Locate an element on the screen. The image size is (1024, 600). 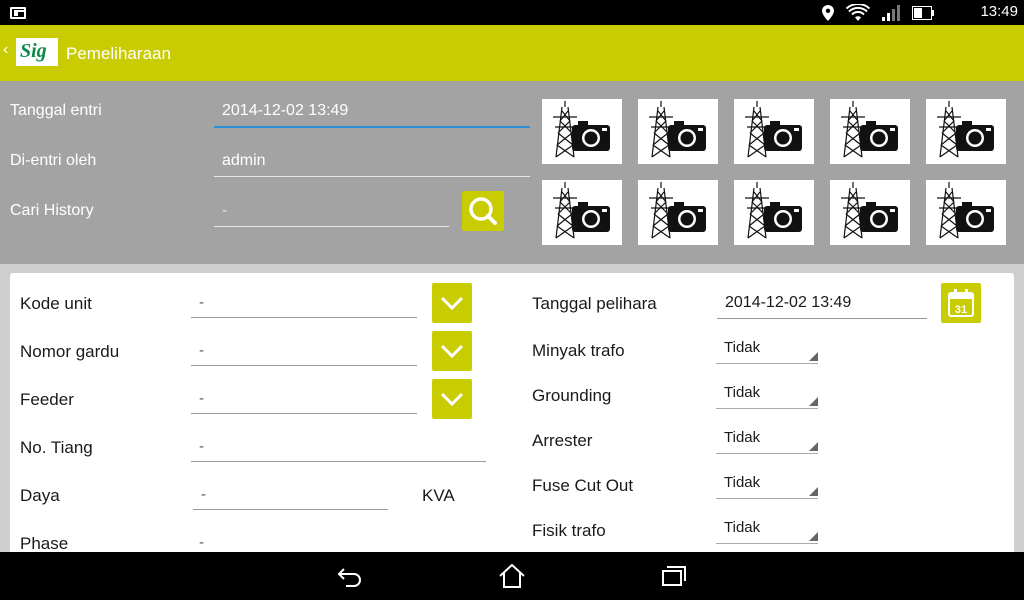
entry-date-field: 2014-12-02 13:49 is located at coordinates (372, 115).